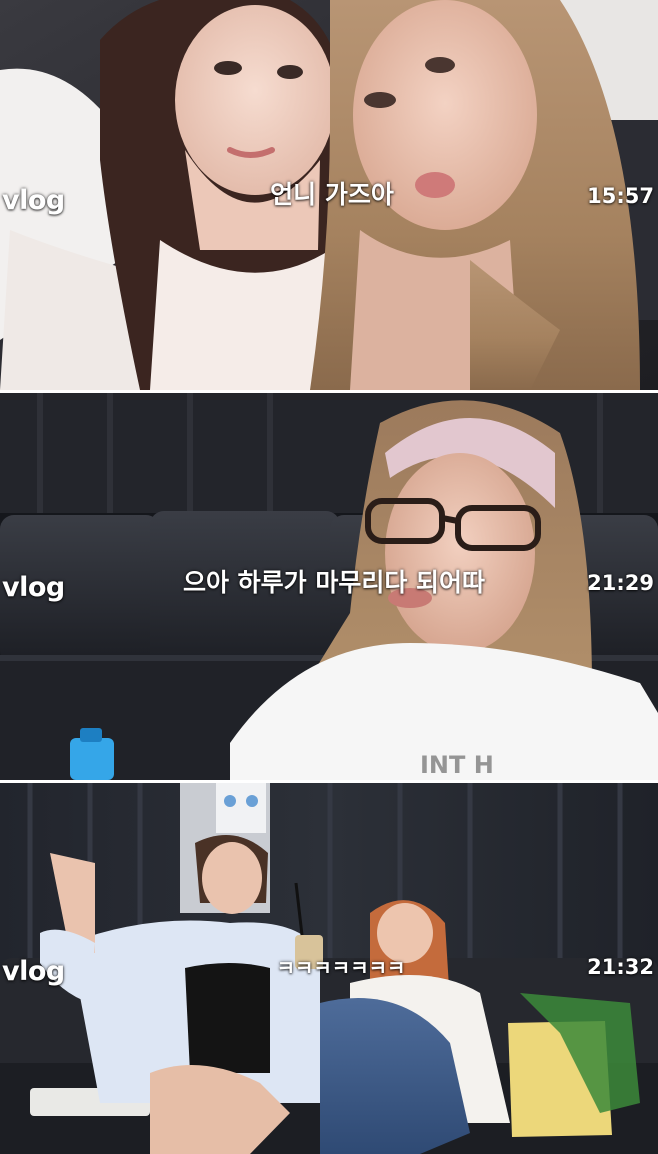 The height and width of the screenshot is (1154, 658). I want to click on subtitle-caption: 언니 가즈아, so click(332, 194).